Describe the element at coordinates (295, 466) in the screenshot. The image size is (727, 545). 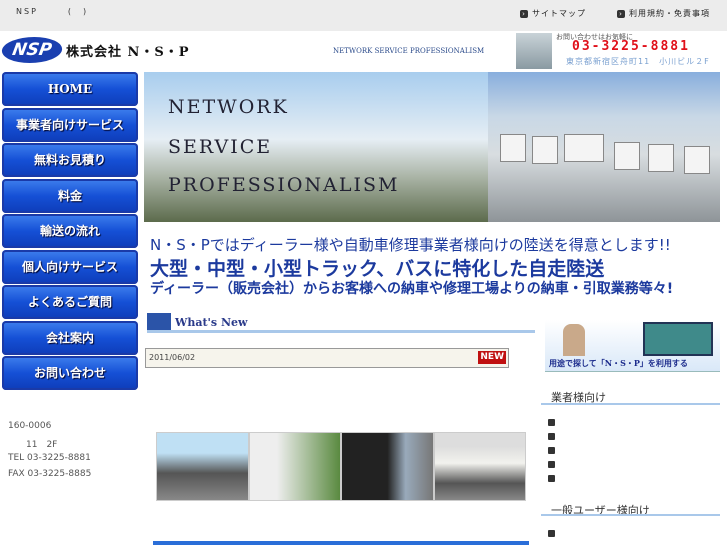
I see `bus-photo` at that location.